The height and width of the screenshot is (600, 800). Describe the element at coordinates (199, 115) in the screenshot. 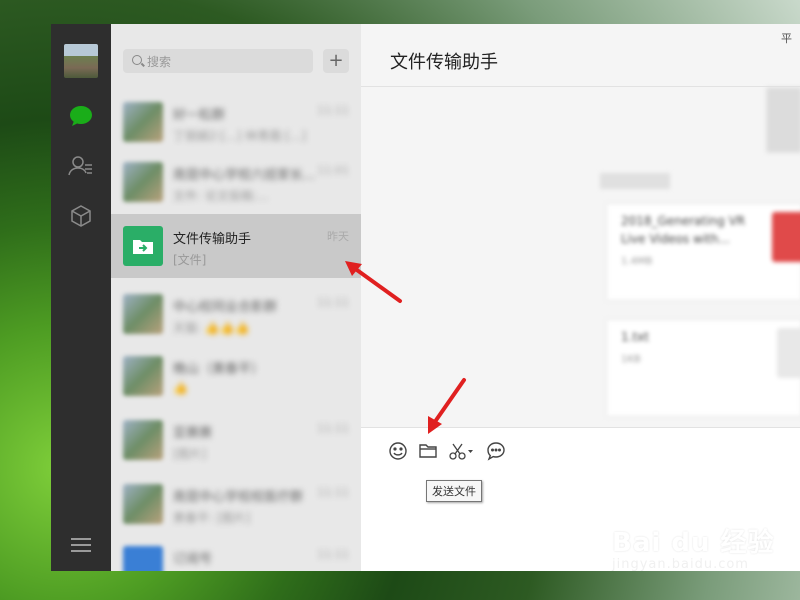

I see `list-item-name: 好一粒群` at that location.